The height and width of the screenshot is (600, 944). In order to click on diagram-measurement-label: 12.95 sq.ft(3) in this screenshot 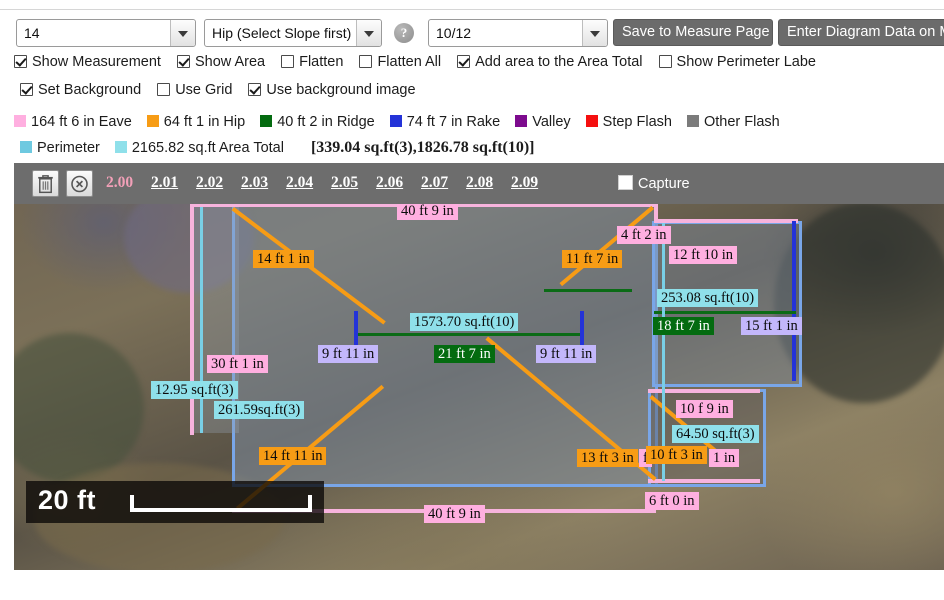, I will do `click(194, 390)`.